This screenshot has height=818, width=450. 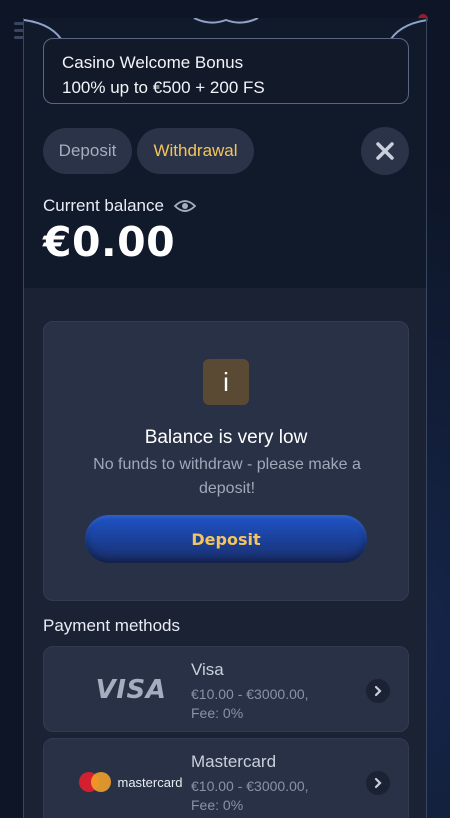 What do you see at coordinates (95, 782) in the screenshot?
I see `mastercard-circles-icon` at bounding box center [95, 782].